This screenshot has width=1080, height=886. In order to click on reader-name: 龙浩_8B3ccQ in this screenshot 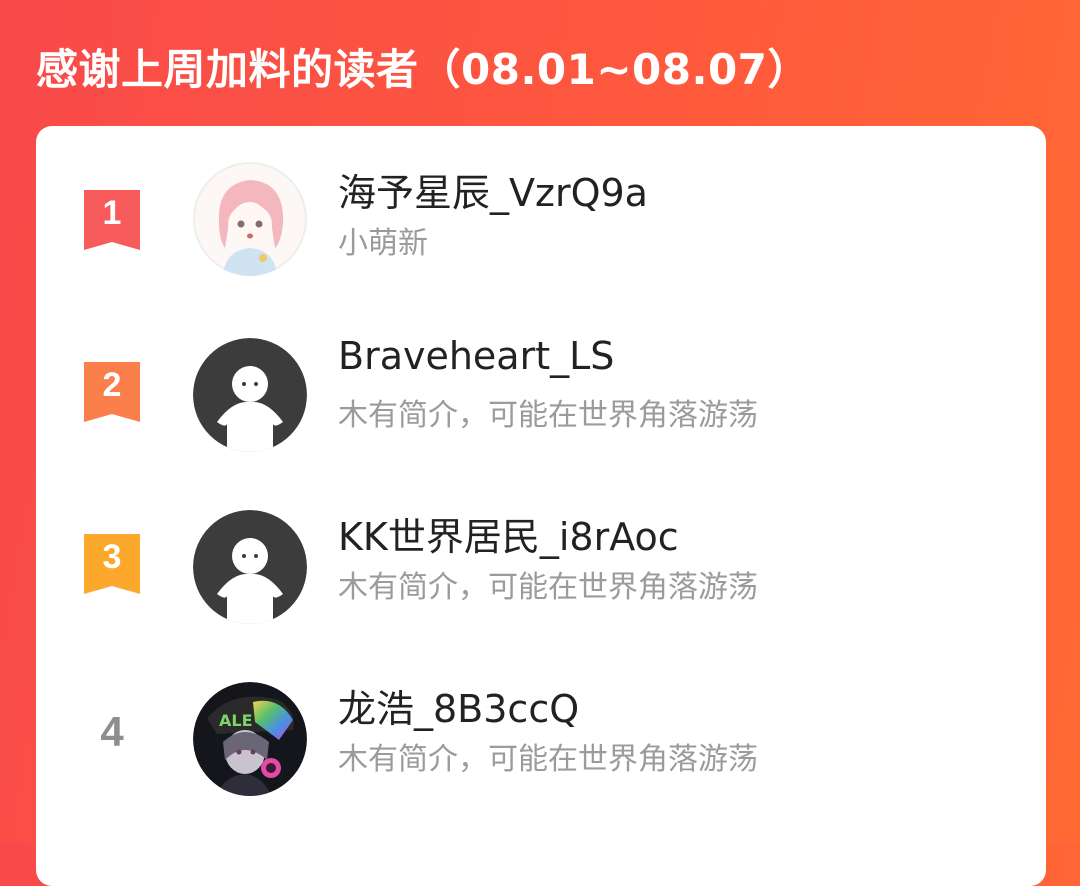, I will do `click(458, 705)`.